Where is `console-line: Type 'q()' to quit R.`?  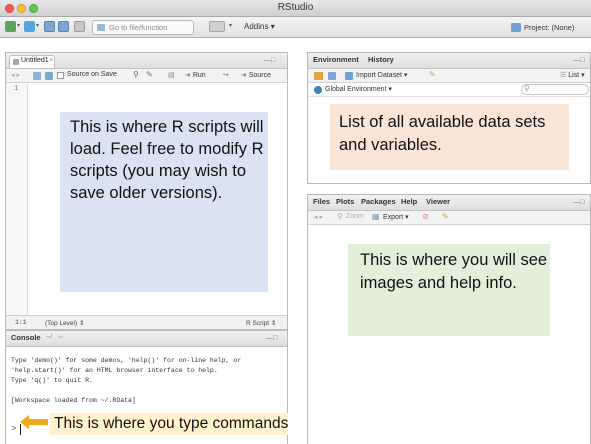
console-line: Type 'q()' to quit R. is located at coordinates (52, 380).